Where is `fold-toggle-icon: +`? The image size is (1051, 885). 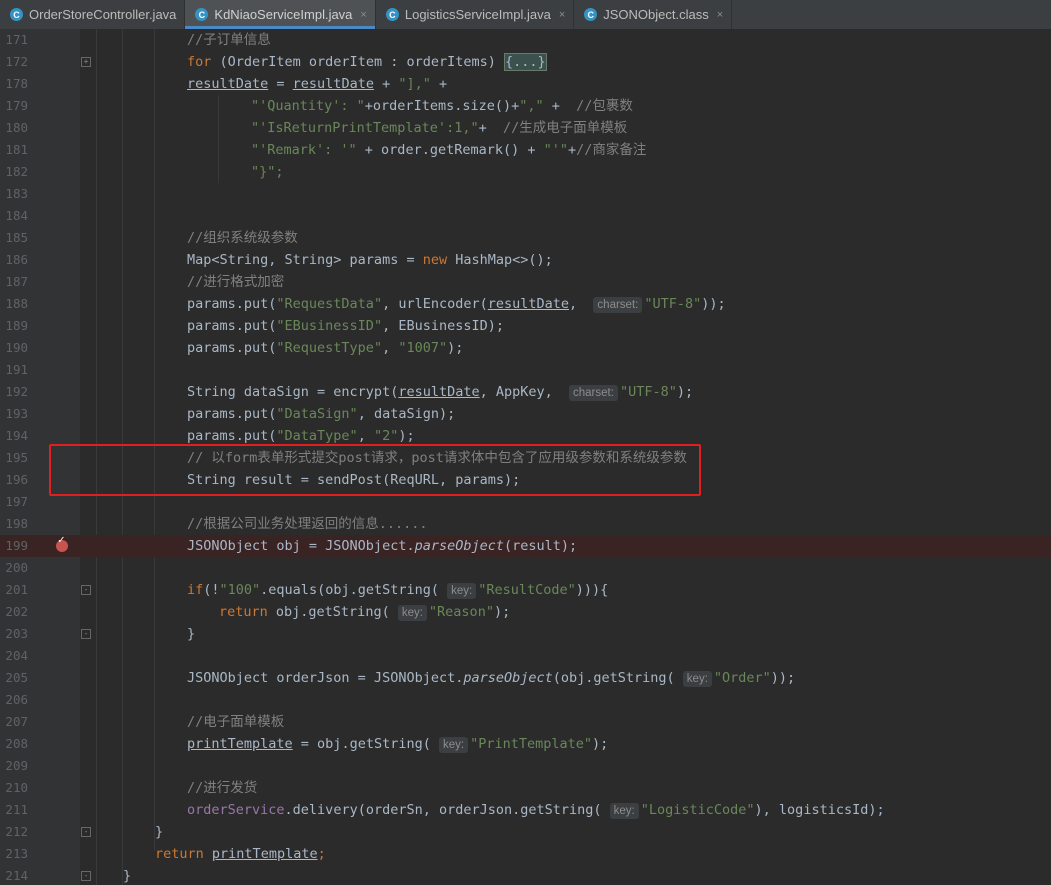
fold-toggle-icon: + is located at coordinates (86, 62).